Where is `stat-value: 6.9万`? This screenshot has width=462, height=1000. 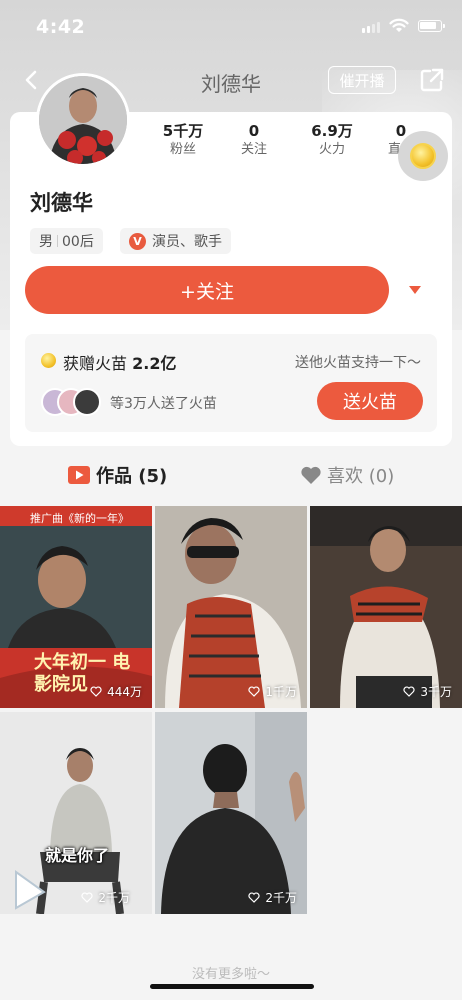 stat-value: 6.9万 is located at coordinates (332, 131).